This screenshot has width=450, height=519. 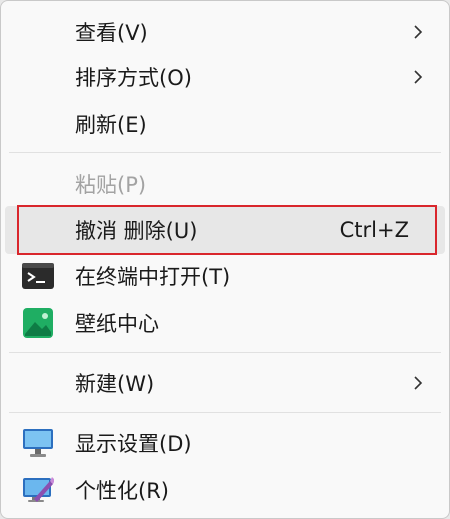 What do you see at coordinates (225, 77) in the screenshot?
I see `menu-item-sort-by: 排序方式(O)` at bounding box center [225, 77].